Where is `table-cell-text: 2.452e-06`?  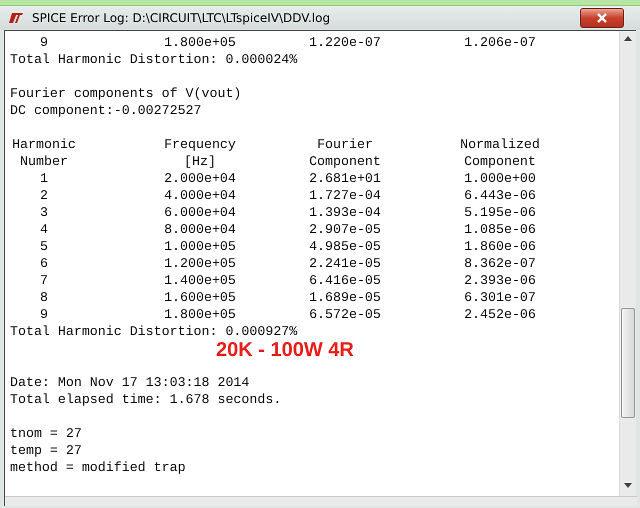 table-cell-text: 2.452e-06 is located at coordinates (500, 314).